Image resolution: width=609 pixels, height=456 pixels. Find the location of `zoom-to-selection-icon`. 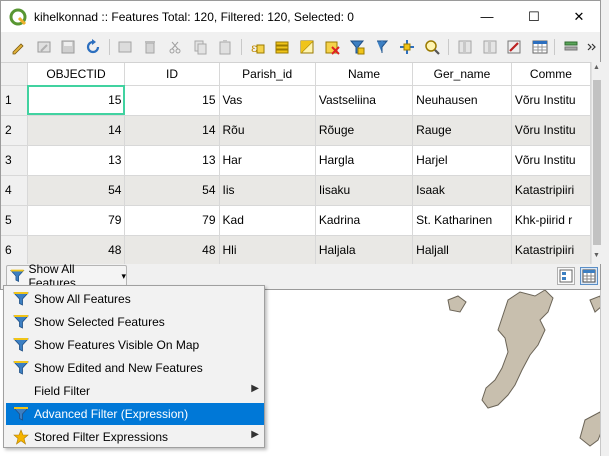

zoom-to-selection-icon is located at coordinates (432, 47).